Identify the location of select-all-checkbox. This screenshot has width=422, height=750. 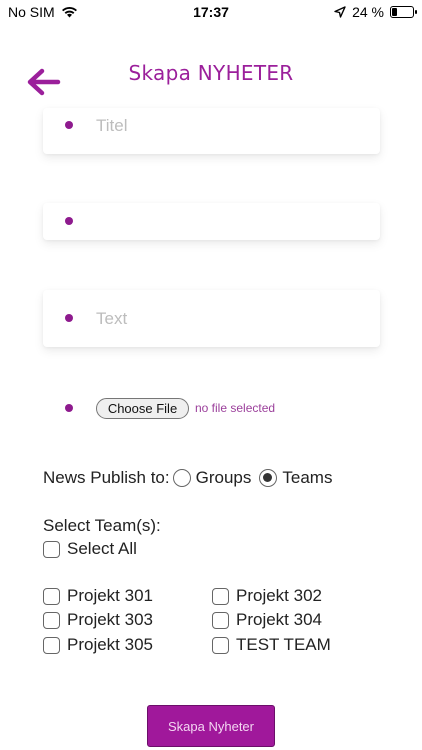
(51, 549).